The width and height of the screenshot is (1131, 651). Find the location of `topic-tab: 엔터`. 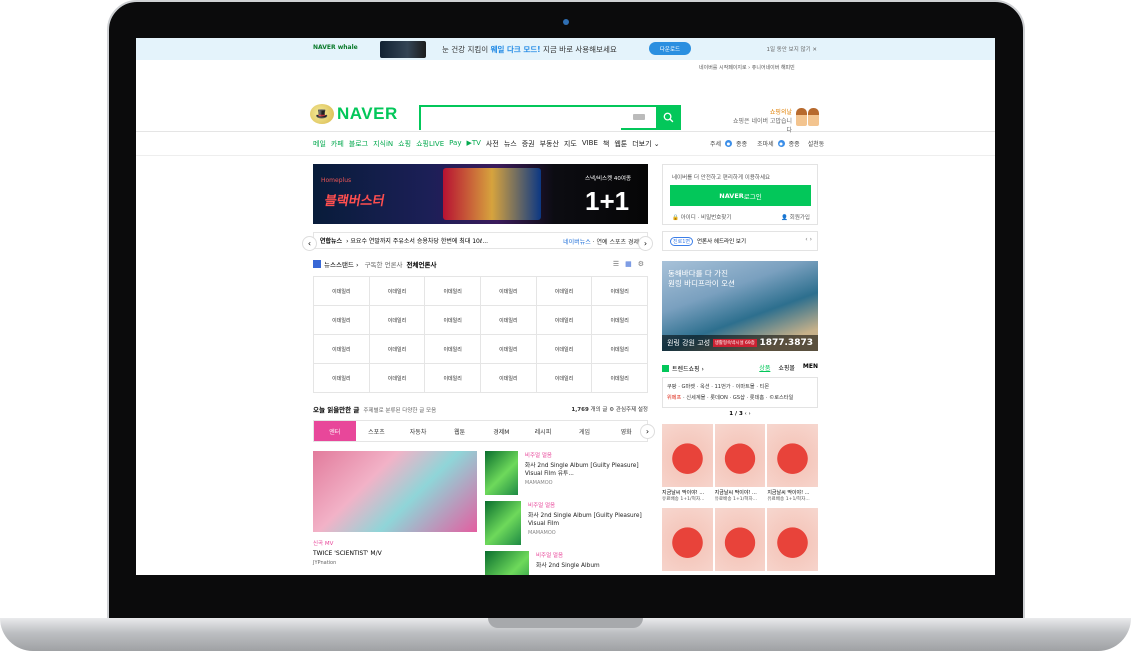

topic-tab: 엔터 is located at coordinates (335, 431).